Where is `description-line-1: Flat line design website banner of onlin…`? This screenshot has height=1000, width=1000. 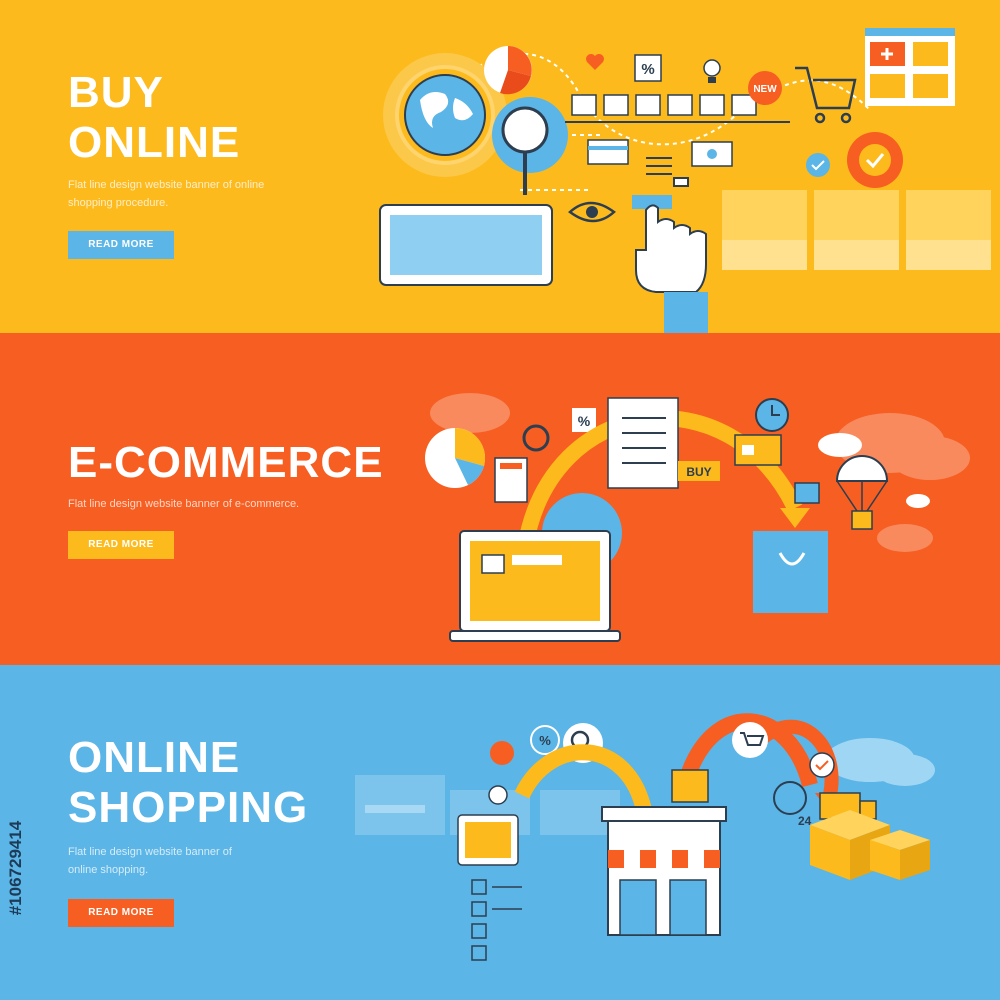 description-line-1: Flat line design website banner of onlin… is located at coordinates (166, 185).